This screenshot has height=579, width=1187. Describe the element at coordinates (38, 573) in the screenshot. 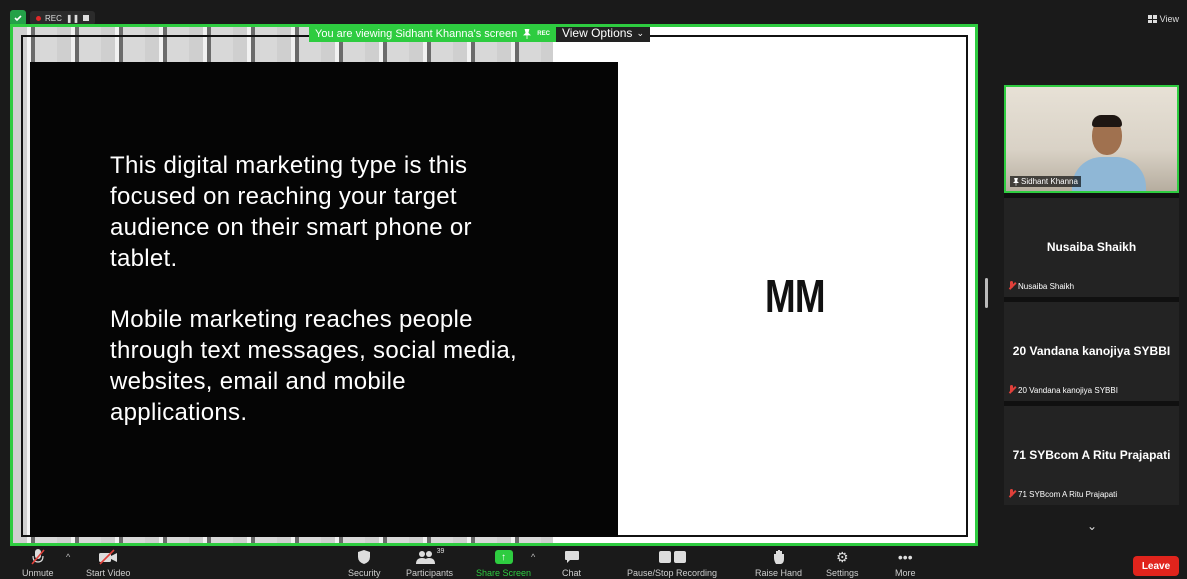

I see `unmute-label: Unmute` at that location.